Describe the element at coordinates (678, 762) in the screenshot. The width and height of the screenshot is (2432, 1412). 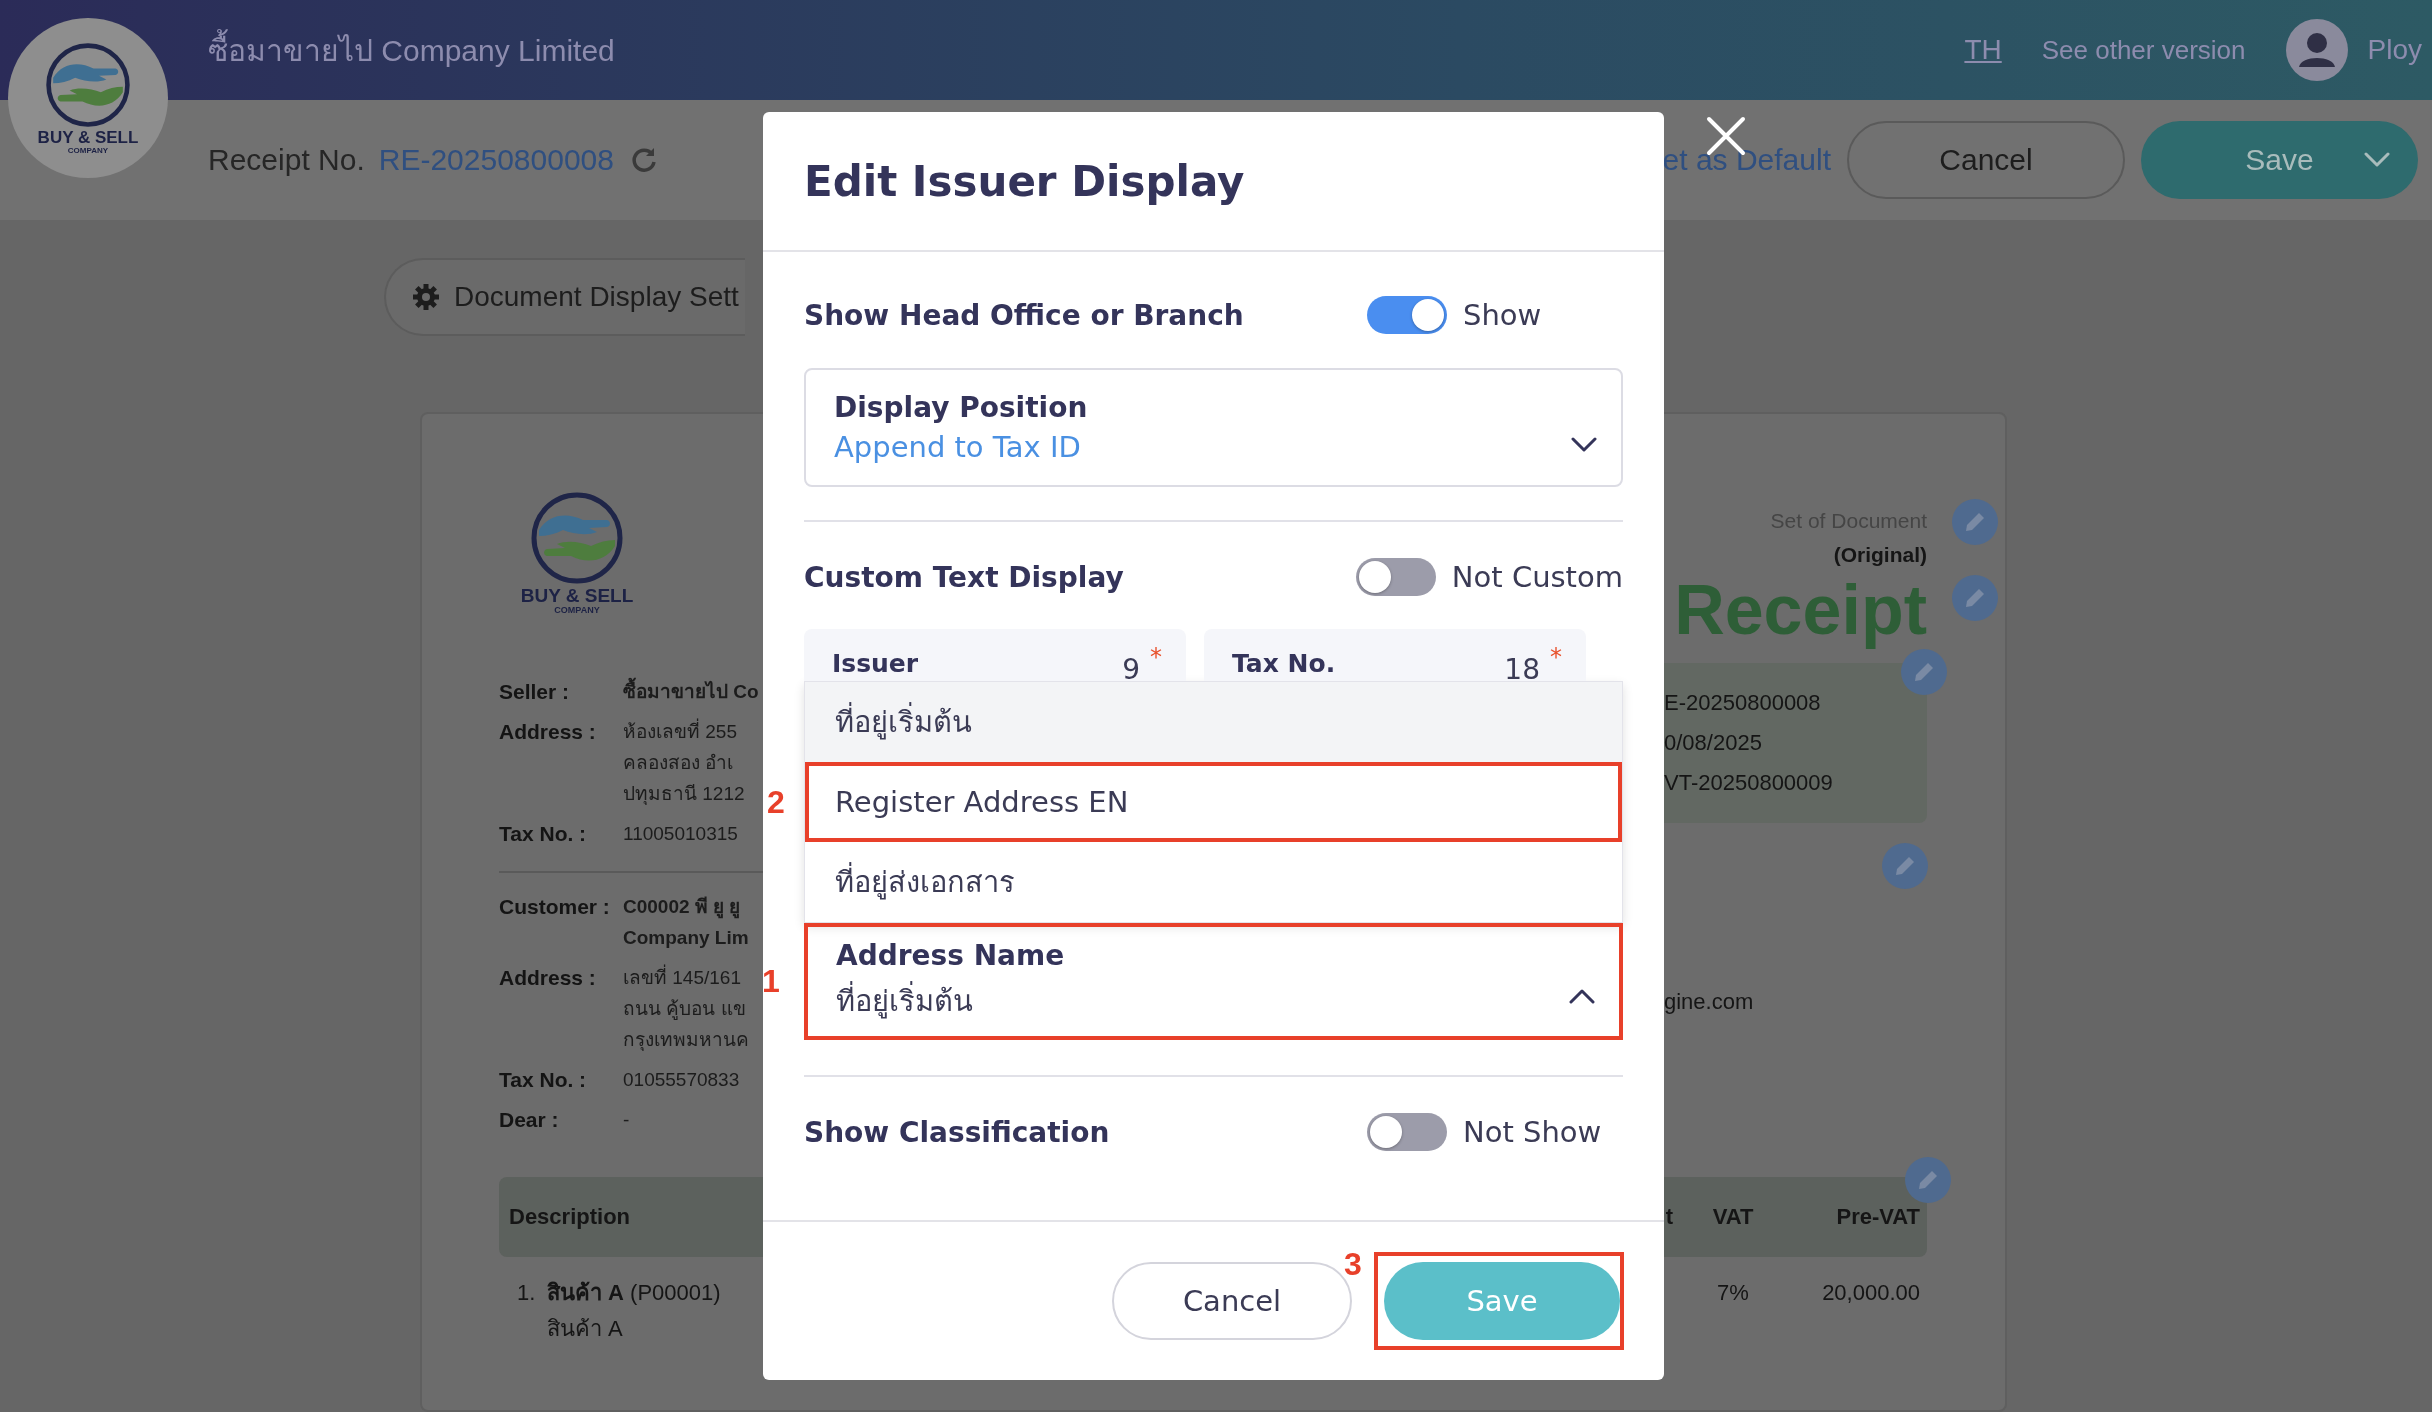
I see `field-value: คลองสอง อำเ` at that location.